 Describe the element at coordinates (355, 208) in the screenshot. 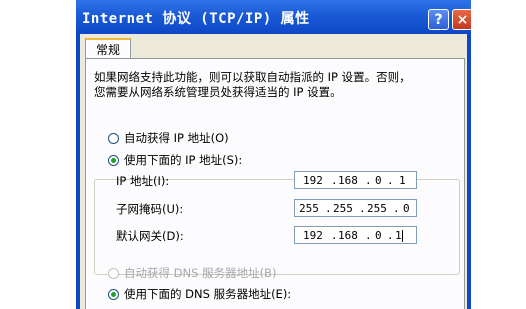

I see `subnet-mask-input: 255 . 255 . 255 . 0` at that location.